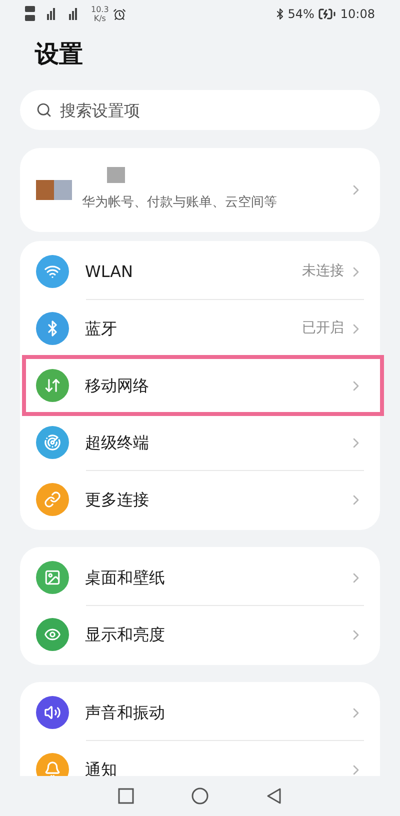 The width and height of the screenshot is (400, 816). I want to click on account-subtitle: 华为帐号、付款与账单、云空间等, so click(180, 203).